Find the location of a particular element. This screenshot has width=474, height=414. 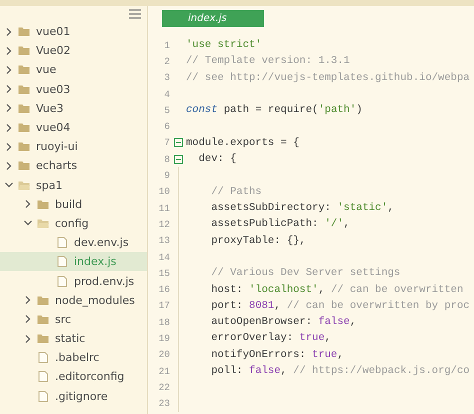

code-line: // Paths is located at coordinates (236, 192).